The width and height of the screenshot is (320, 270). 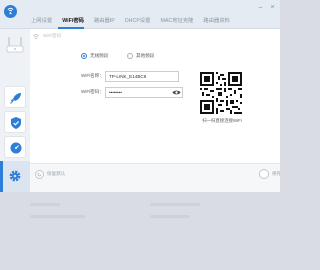 I want to click on wifi-section-header: WiFi密码, so click(x=46, y=36).